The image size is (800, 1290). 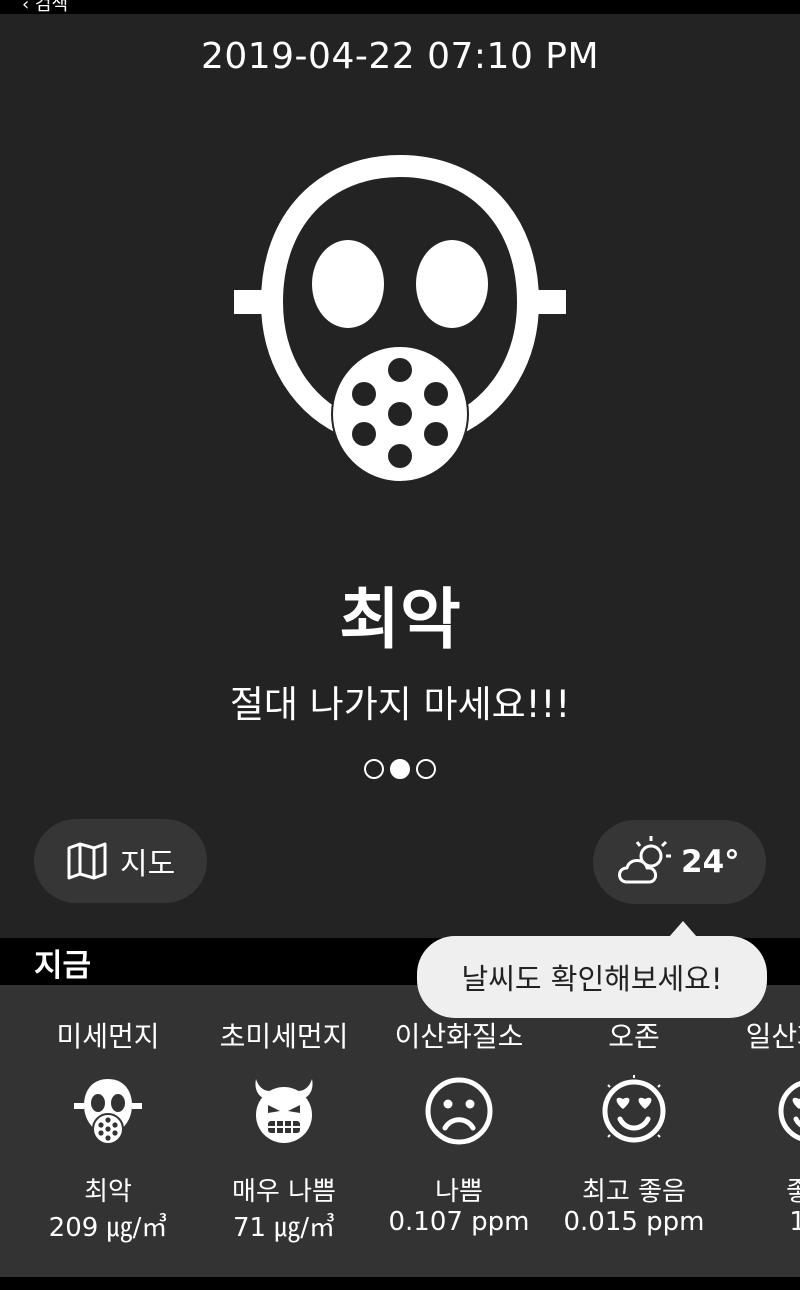 What do you see at coordinates (793, 1192) in the screenshot?
I see `pollutant-level: 좋음` at bounding box center [793, 1192].